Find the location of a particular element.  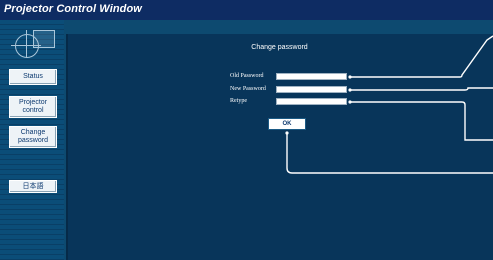

status-button: Status is located at coordinates (33, 77).